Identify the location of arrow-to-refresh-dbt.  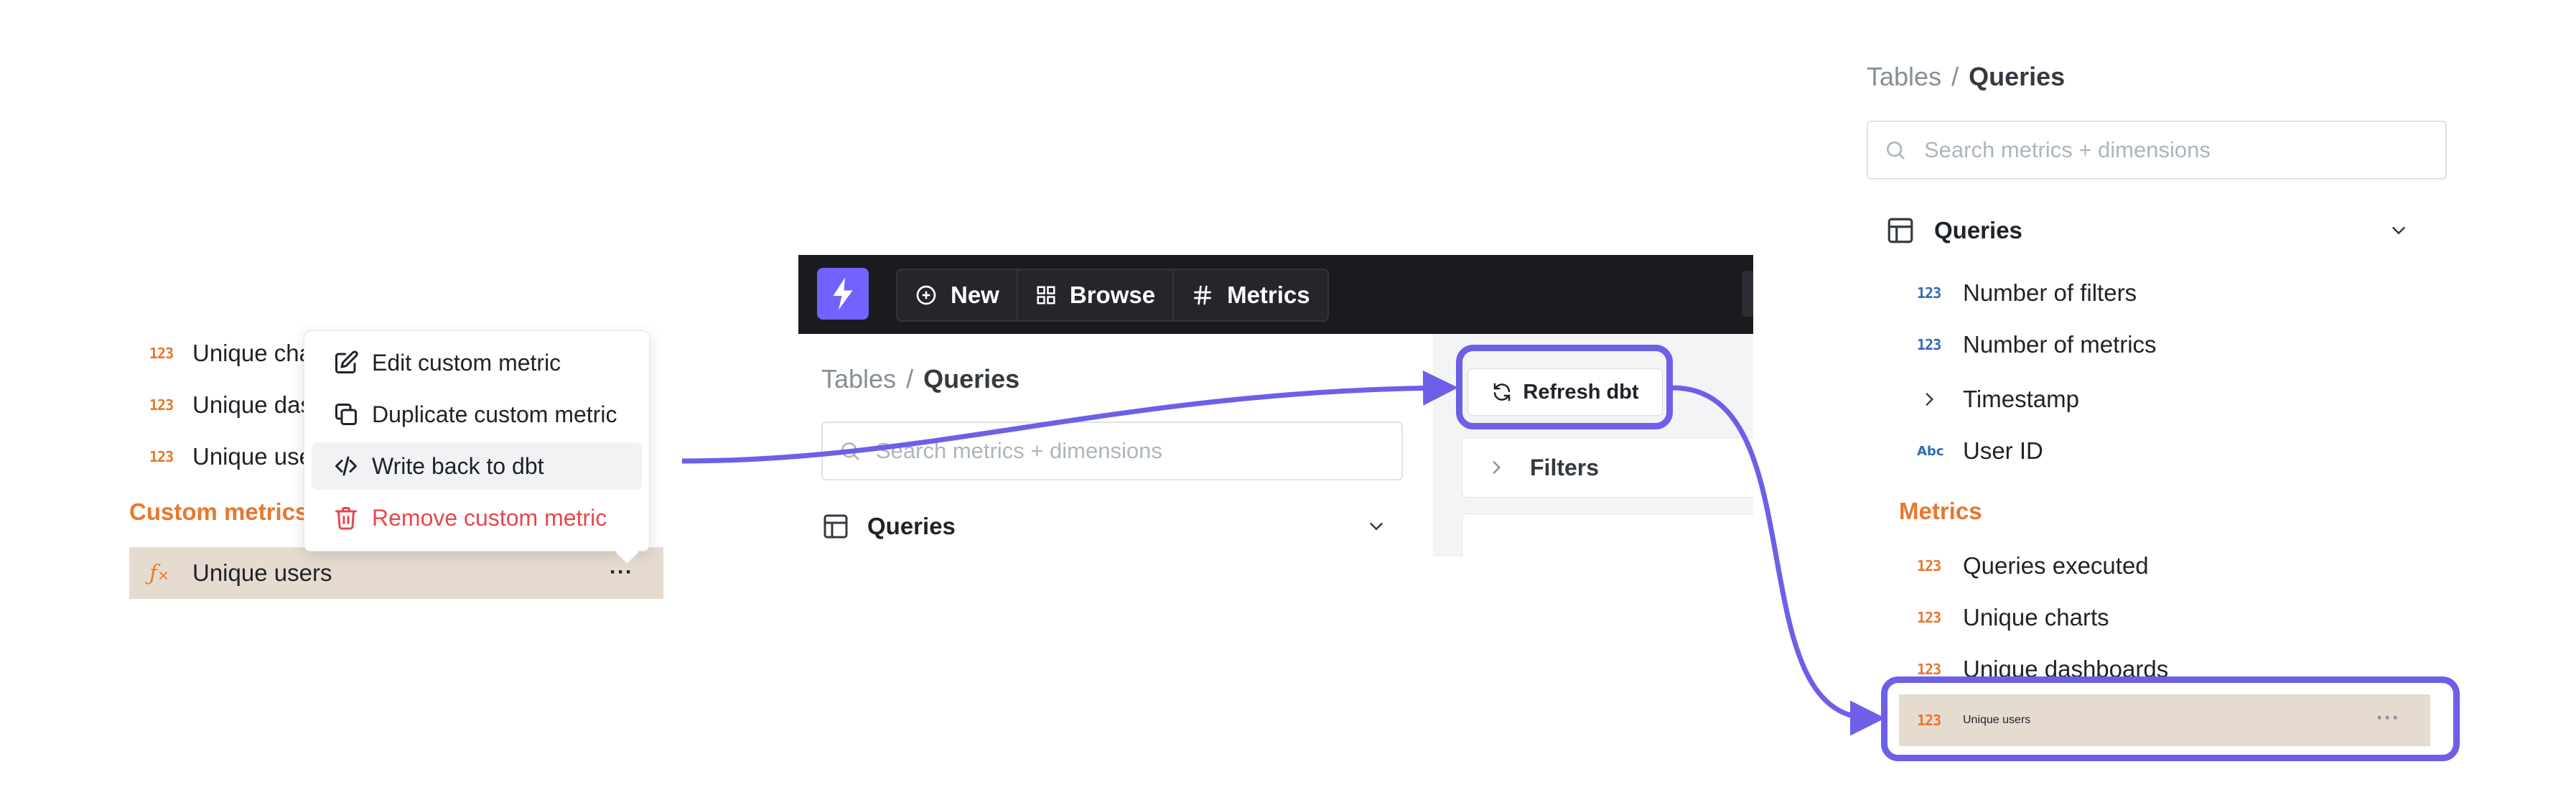
(1069, 417).